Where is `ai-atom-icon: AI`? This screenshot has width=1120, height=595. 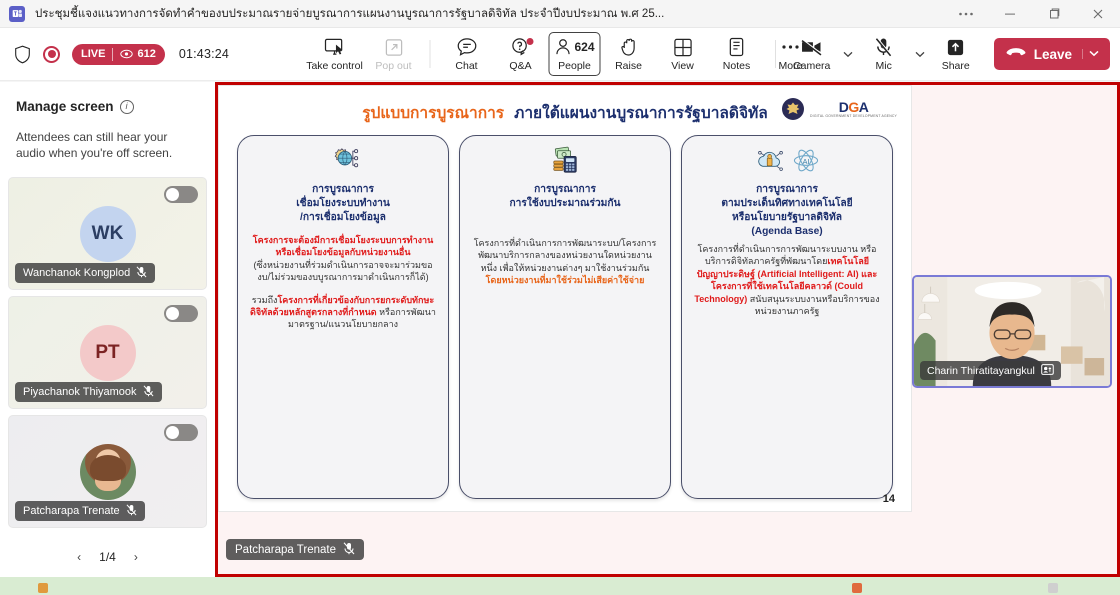 ai-atom-icon: AI is located at coordinates (806, 163).